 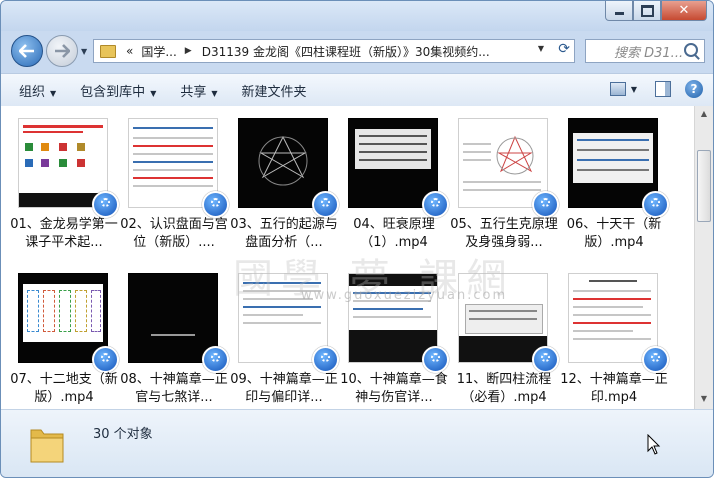 What do you see at coordinates (64, 388) in the screenshot?
I see `file-name: 07、十二地支（新版）.mp4` at bounding box center [64, 388].